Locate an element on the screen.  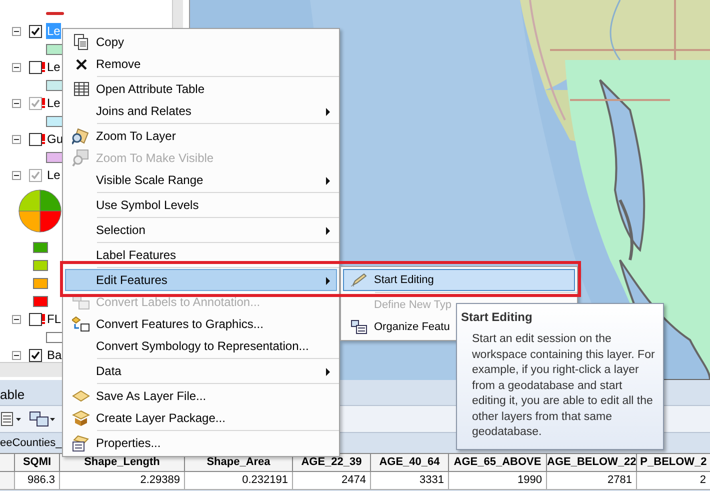
tooltip-title: Start Editing is located at coordinates (497, 317).